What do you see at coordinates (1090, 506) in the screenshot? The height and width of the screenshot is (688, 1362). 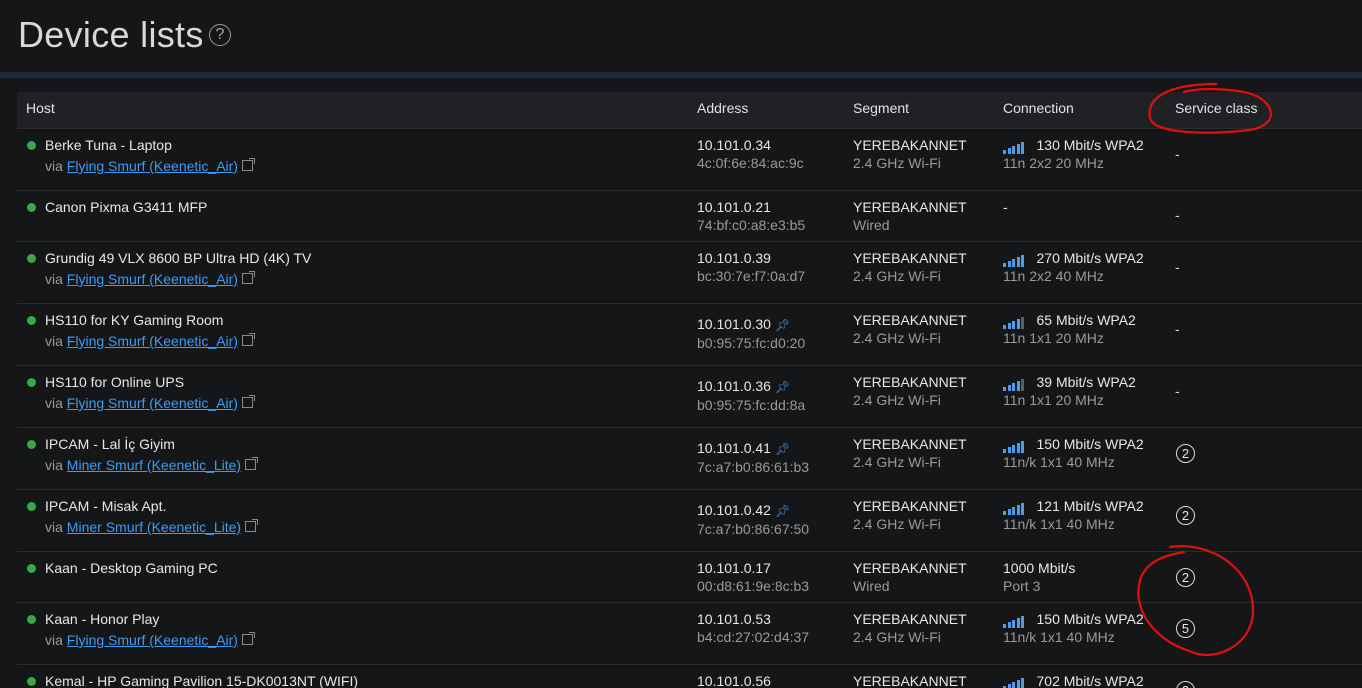 I see `connection-rate: 121 Mbit/s WPA2` at bounding box center [1090, 506].